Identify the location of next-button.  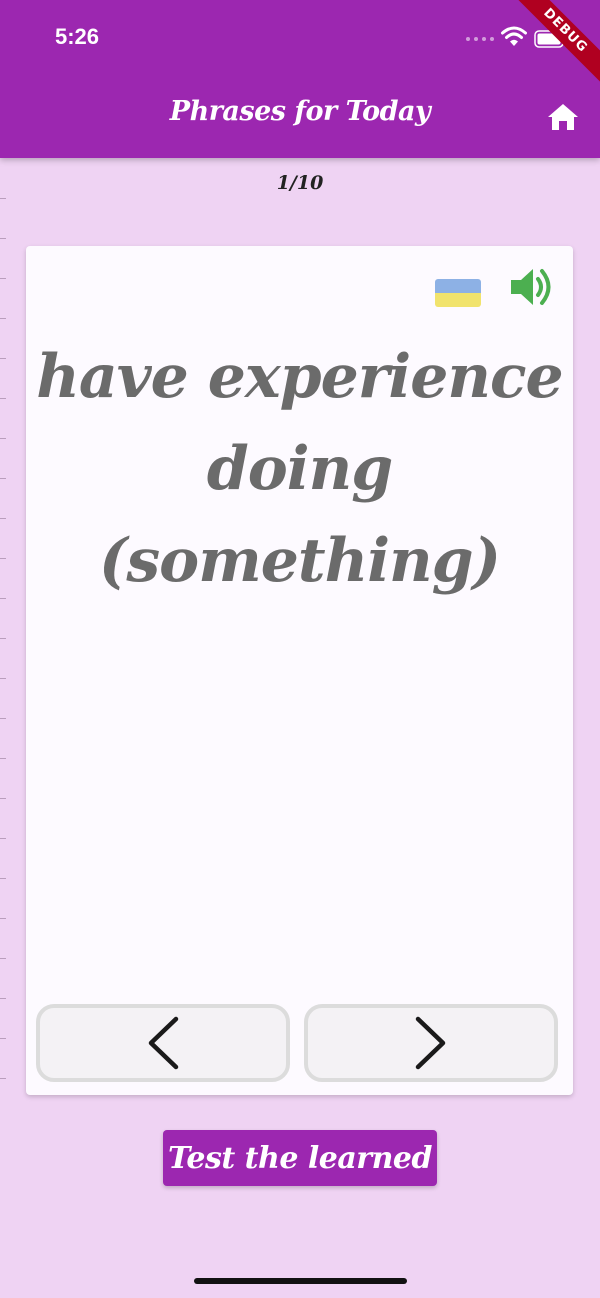
(431, 1043).